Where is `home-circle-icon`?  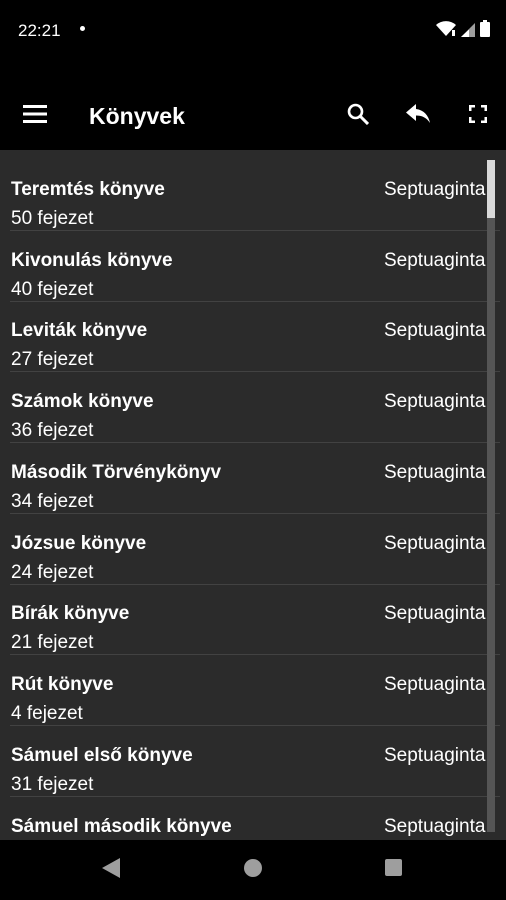 home-circle-icon is located at coordinates (253, 870).